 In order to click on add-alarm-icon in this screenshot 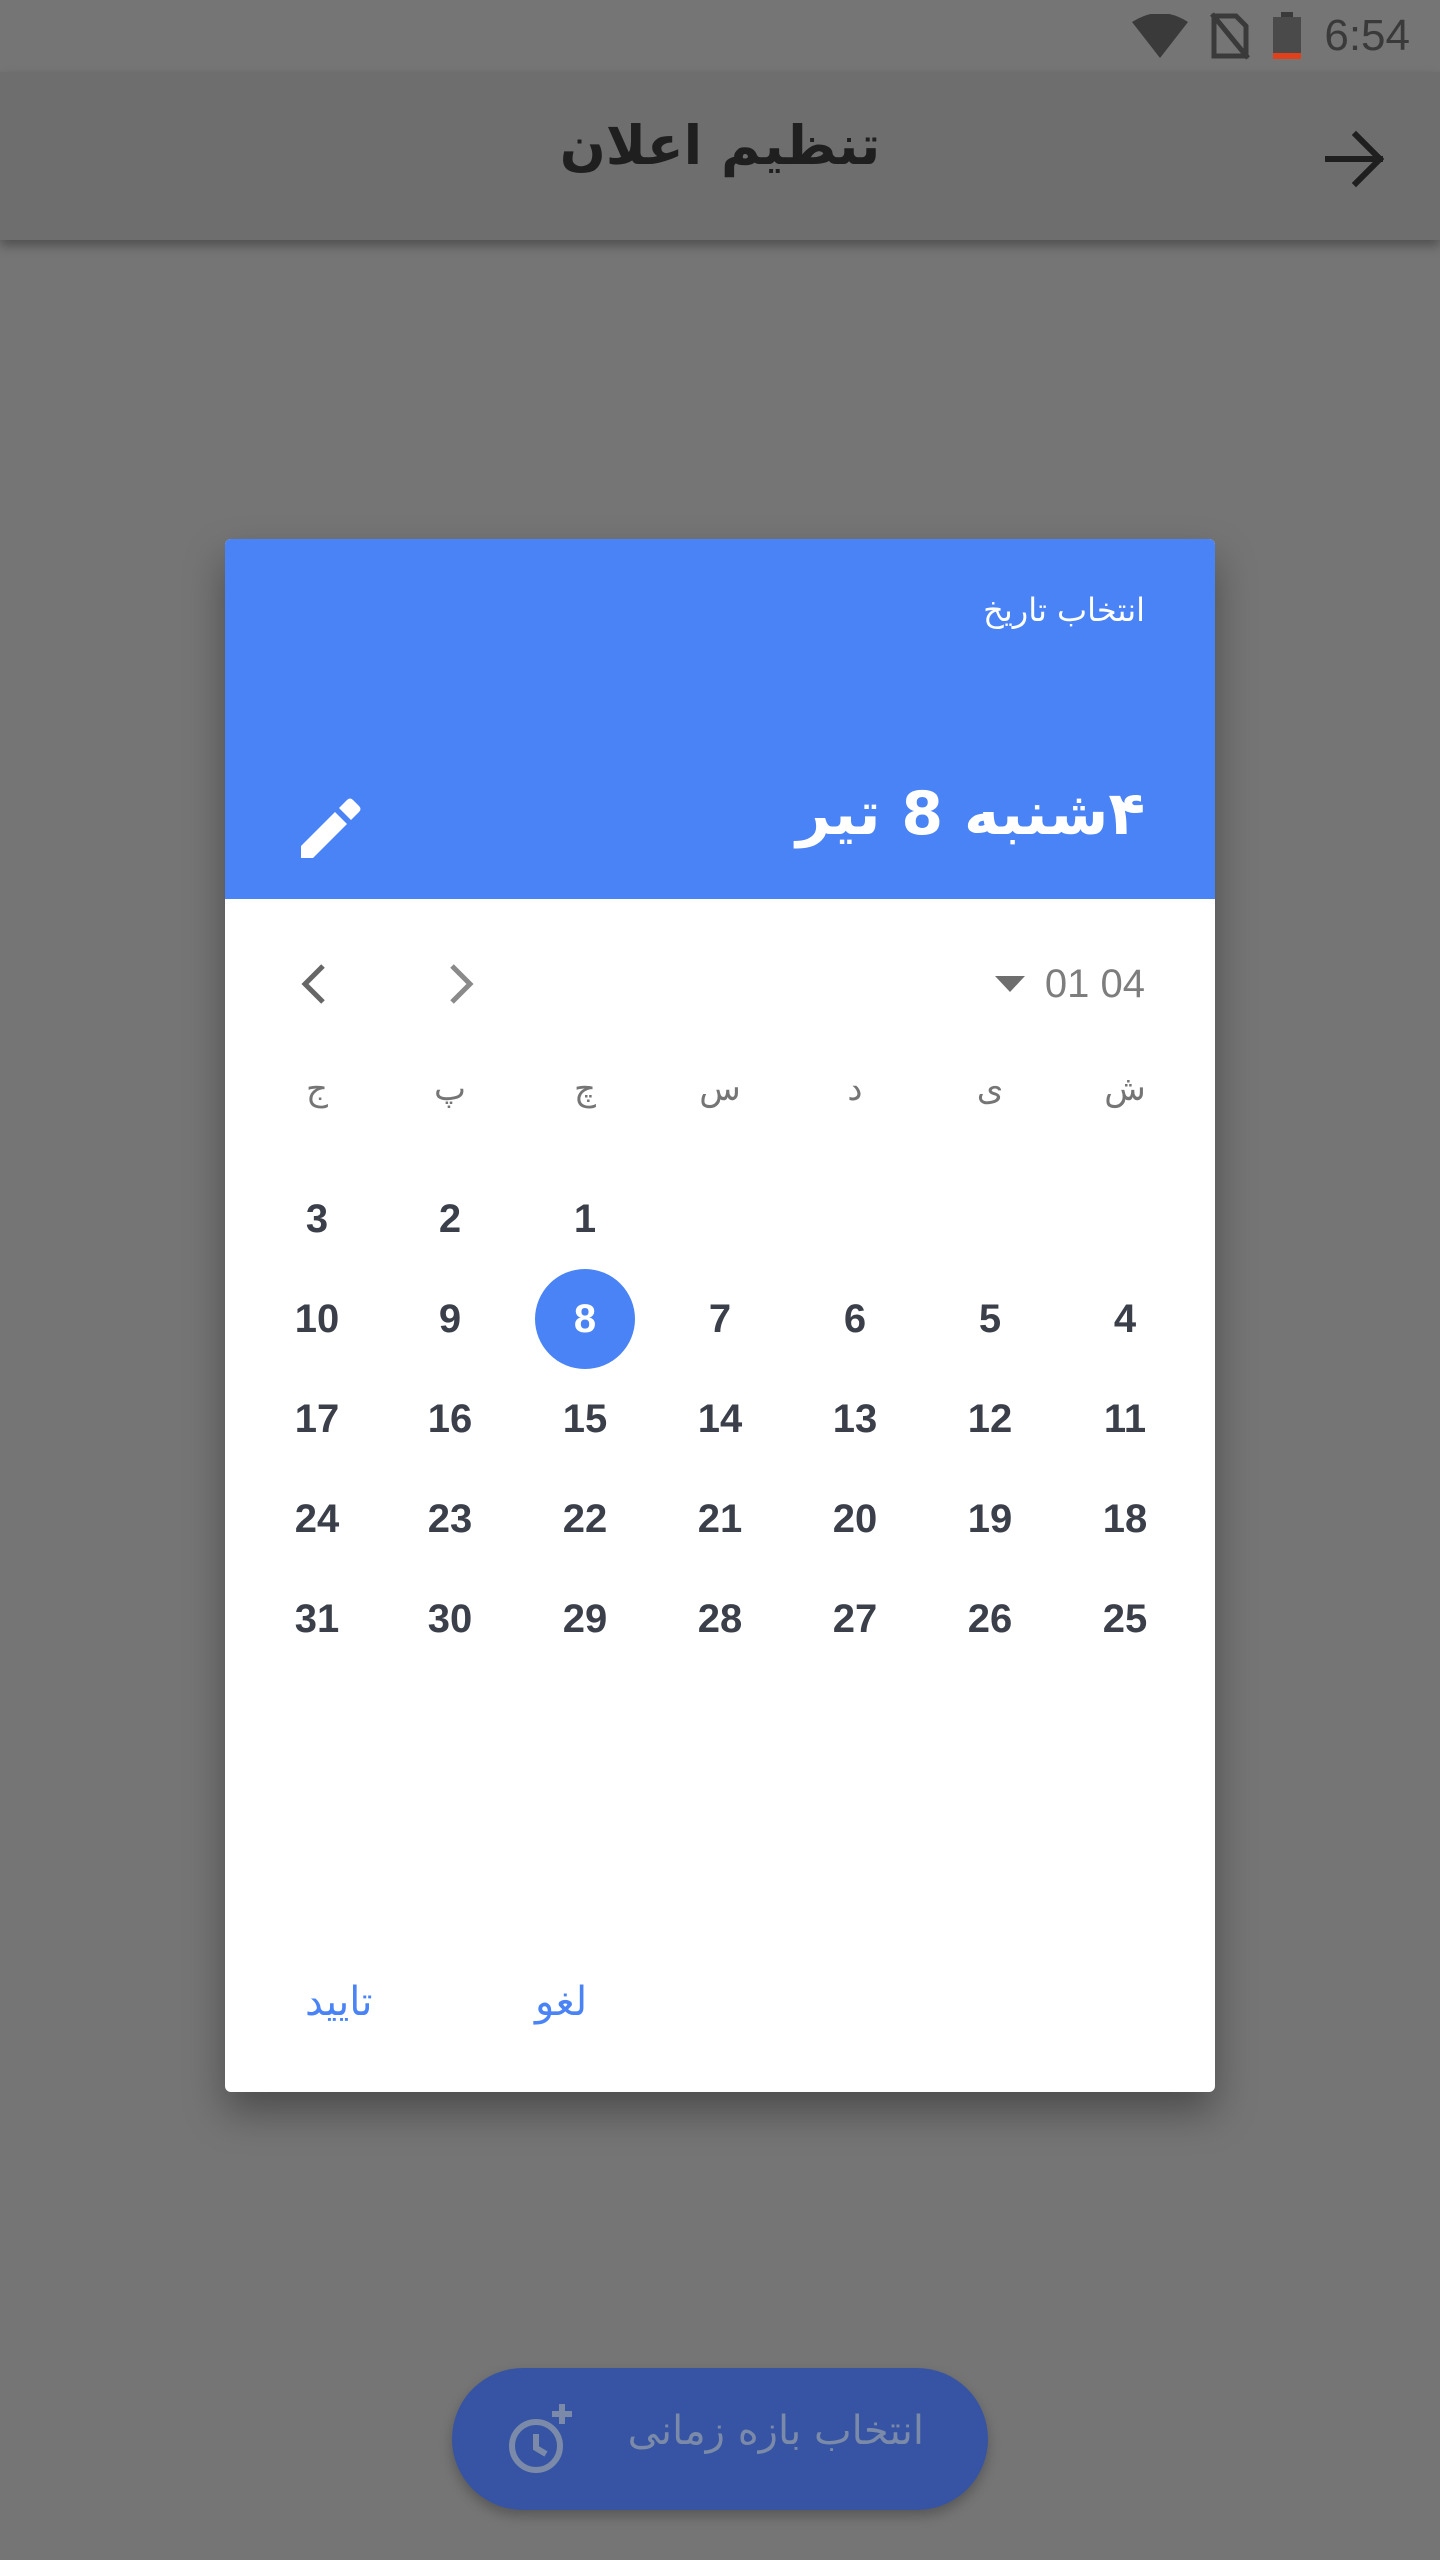, I will do `click(540, 2438)`.